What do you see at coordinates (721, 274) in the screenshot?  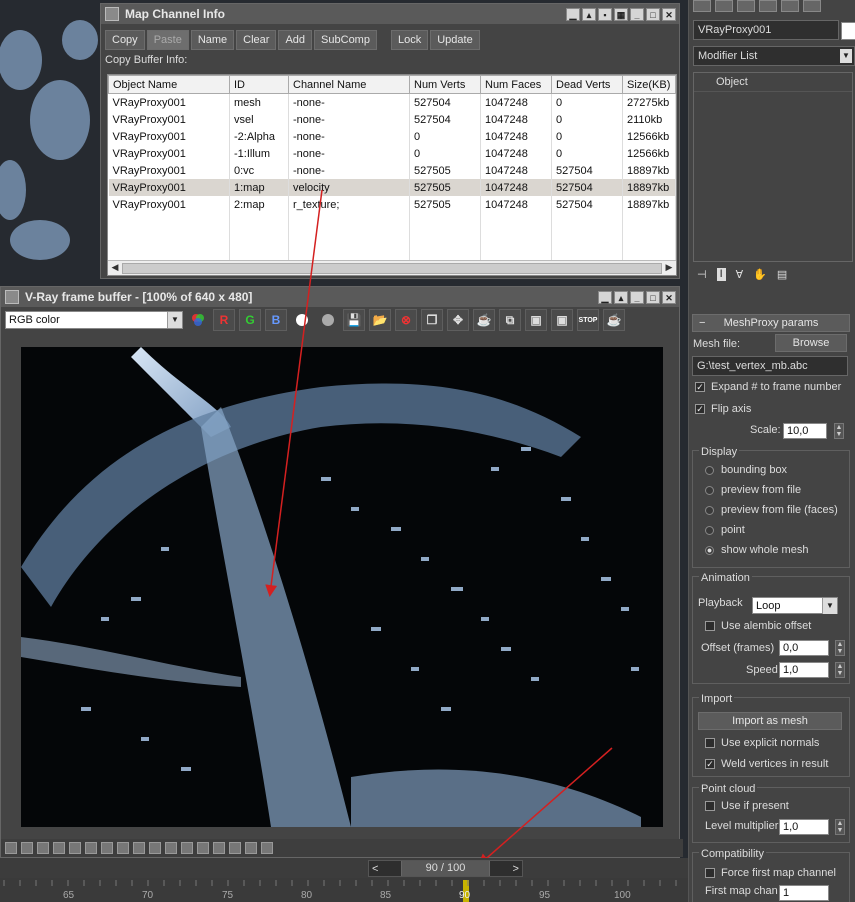 I see `show-end-result-icon: I` at bounding box center [721, 274].